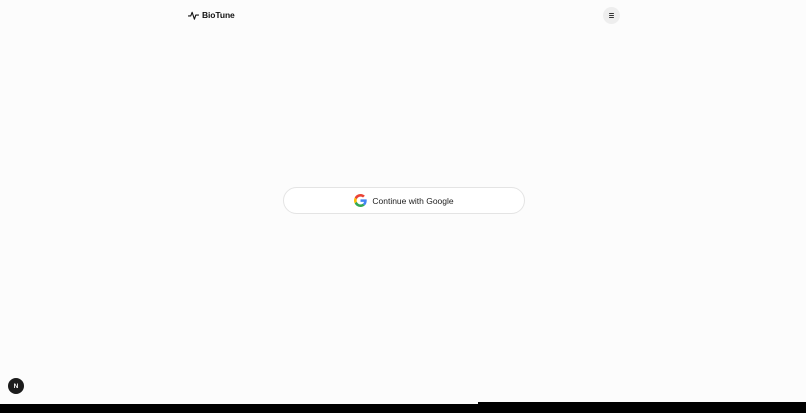 Image resolution: width=806 pixels, height=413 pixels. Describe the element at coordinates (413, 200) in the screenshot. I see `google-button-label: Continue with Google` at that location.